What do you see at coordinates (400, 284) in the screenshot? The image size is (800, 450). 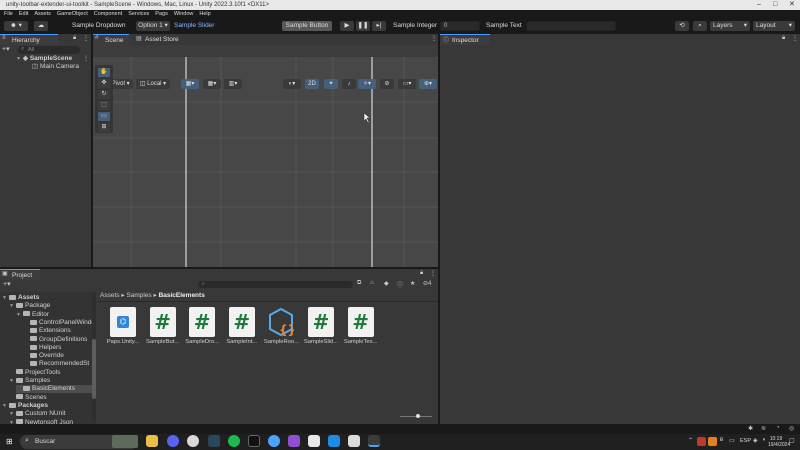 I see `info-icon: ⓘ` at bounding box center [400, 284].